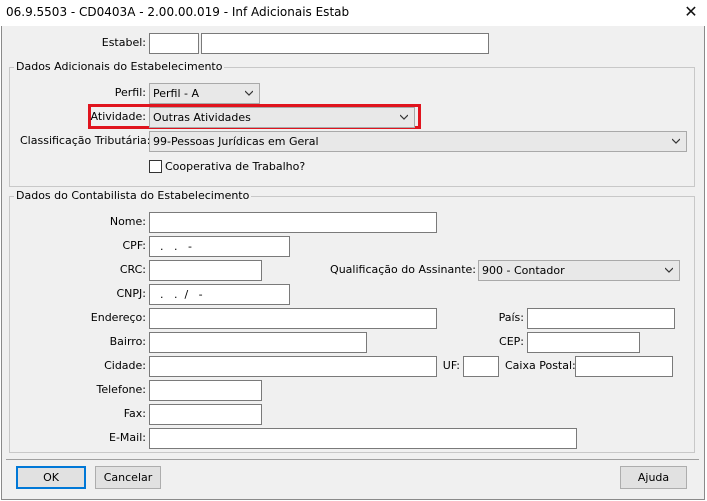 The width and height of the screenshot is (707, 501). I want to click on cidade-input, so click(293, 366).